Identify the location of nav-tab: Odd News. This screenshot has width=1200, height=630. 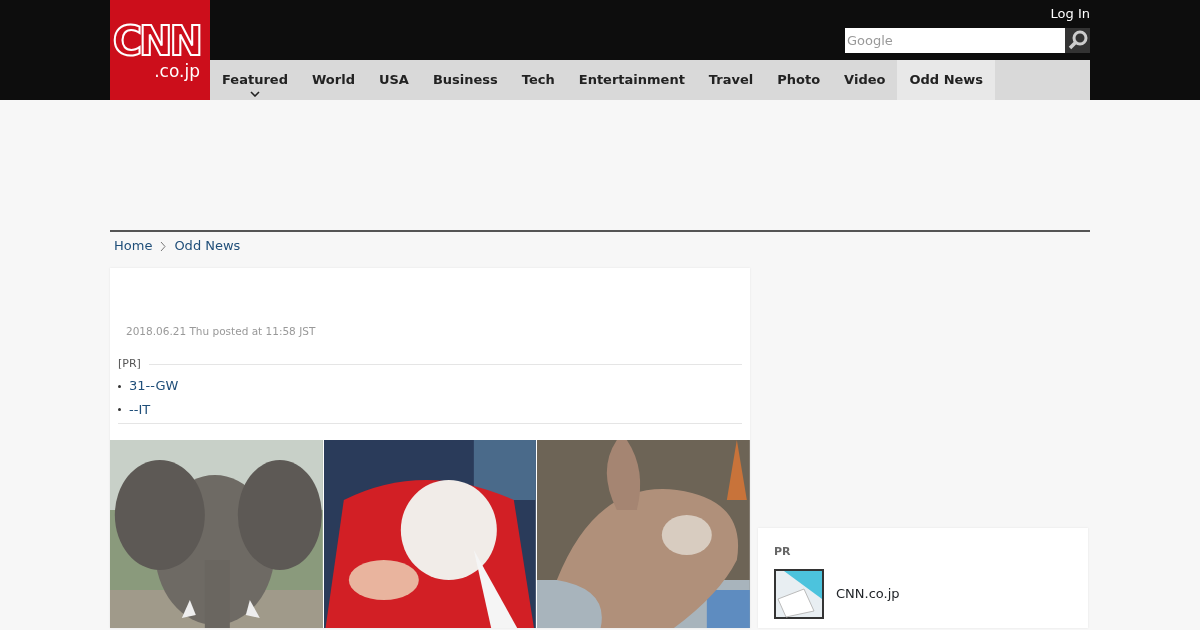
(946, 80).